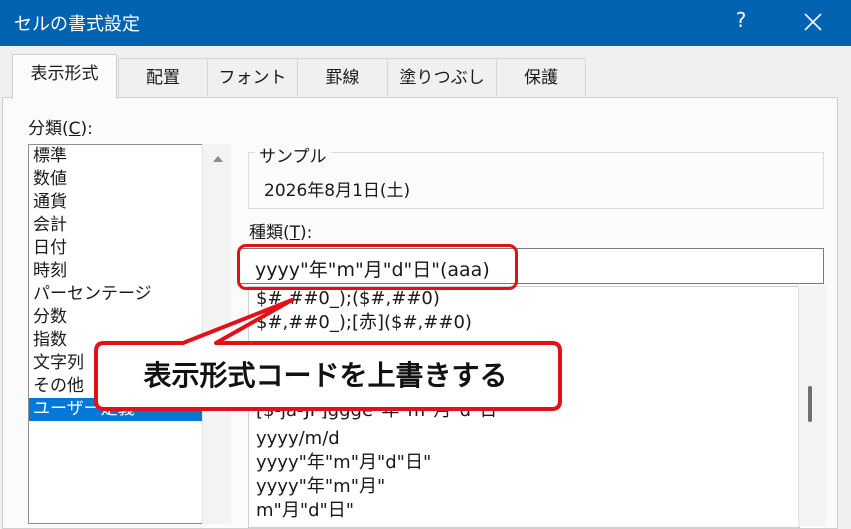  Describe the element at coordinates (77, 24) in the screenshot. I see `window-title: セルの書式設定` at that location.